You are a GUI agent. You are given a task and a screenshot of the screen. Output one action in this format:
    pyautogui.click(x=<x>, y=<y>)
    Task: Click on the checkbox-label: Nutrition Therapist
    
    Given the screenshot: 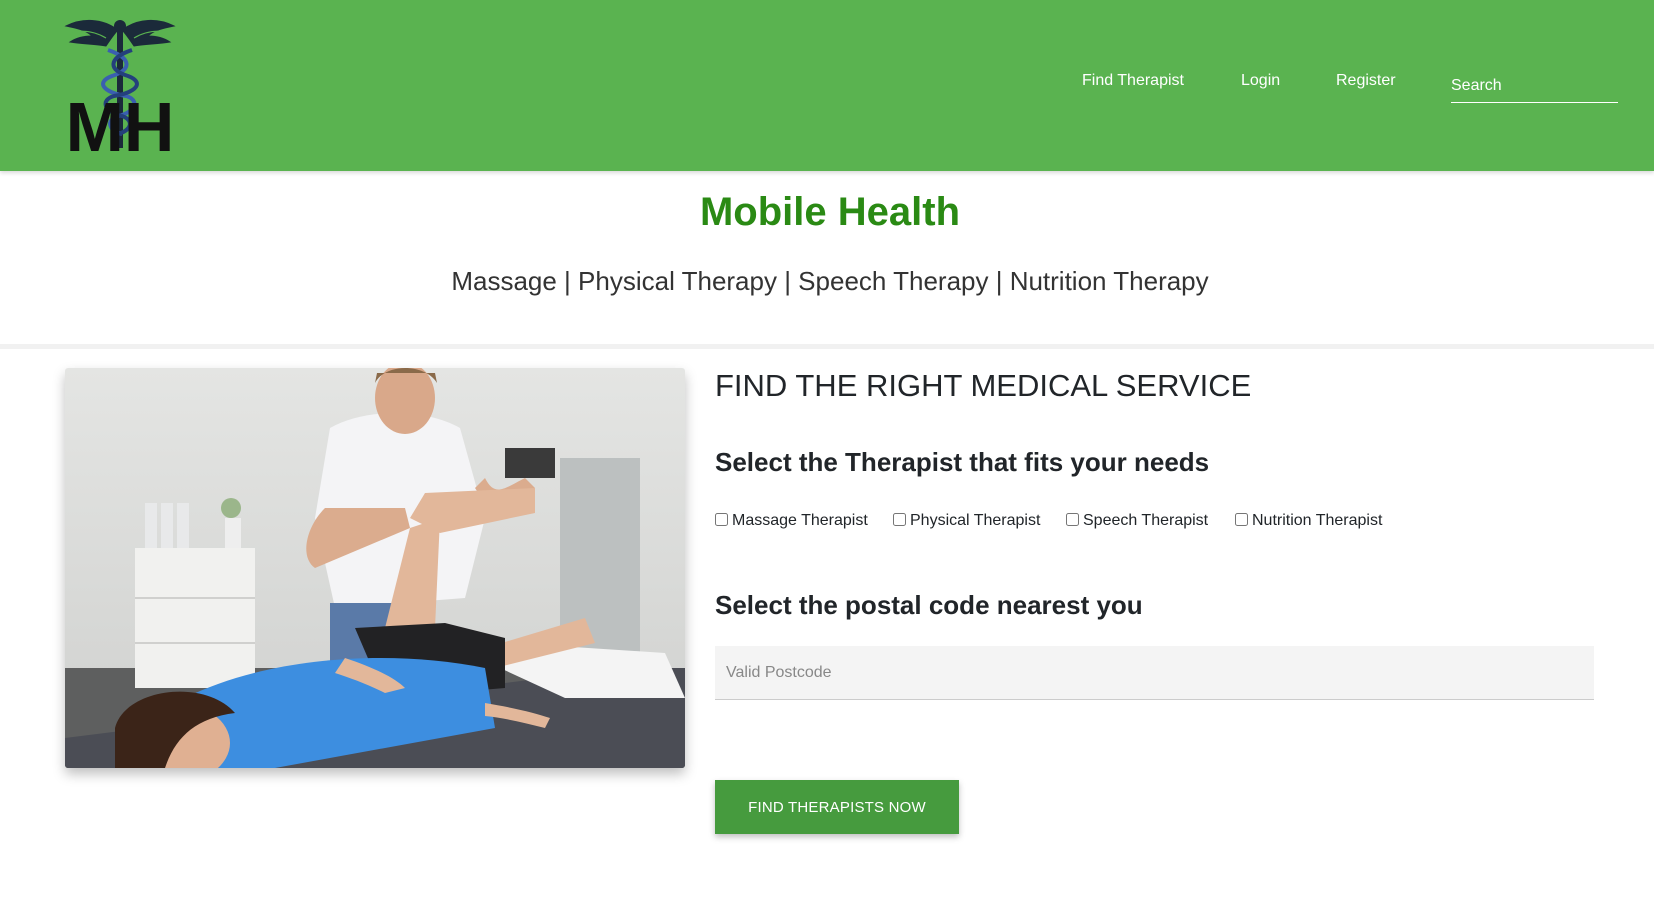 What is the action you would take?
    pyautogui.click(x=1317, y=520)
    